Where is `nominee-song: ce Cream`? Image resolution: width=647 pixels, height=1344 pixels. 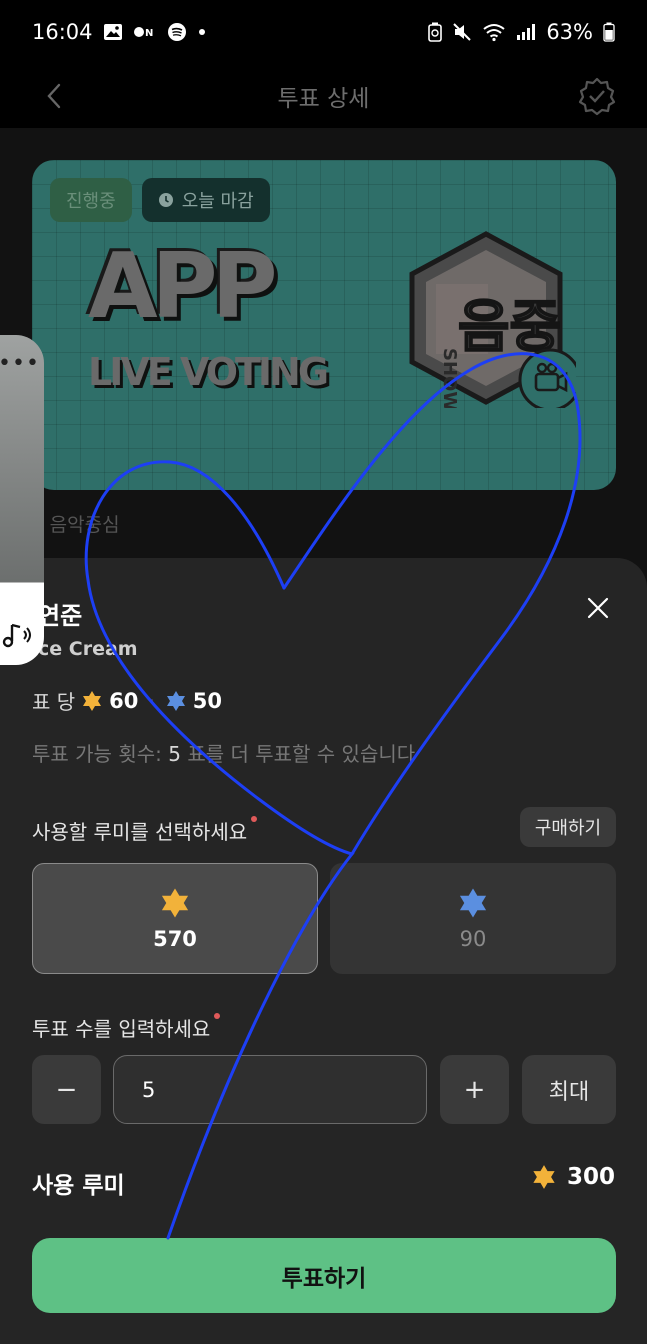
nominee-song: ce Cream is located at coordinates (88, 649).